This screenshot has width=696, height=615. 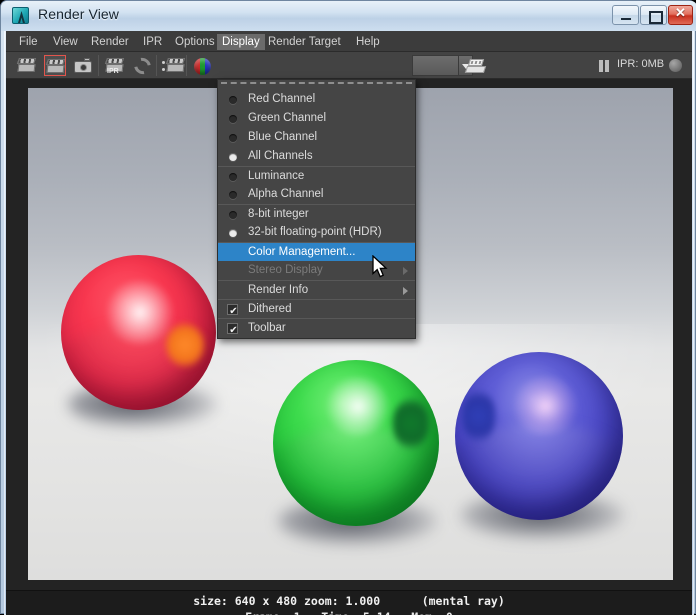 What do you see at coordinates (316, 329) in the screenshot?
I see `menu-item-toolbar: Toolbar` at bounding box center [316, 329].